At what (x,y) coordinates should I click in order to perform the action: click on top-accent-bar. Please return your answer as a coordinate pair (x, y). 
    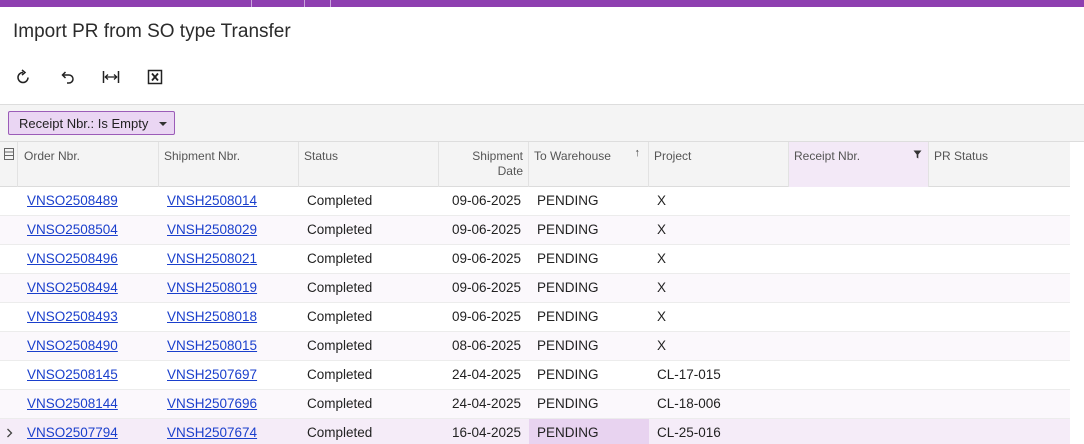
    Looking at the image, I should click on (542, 3).